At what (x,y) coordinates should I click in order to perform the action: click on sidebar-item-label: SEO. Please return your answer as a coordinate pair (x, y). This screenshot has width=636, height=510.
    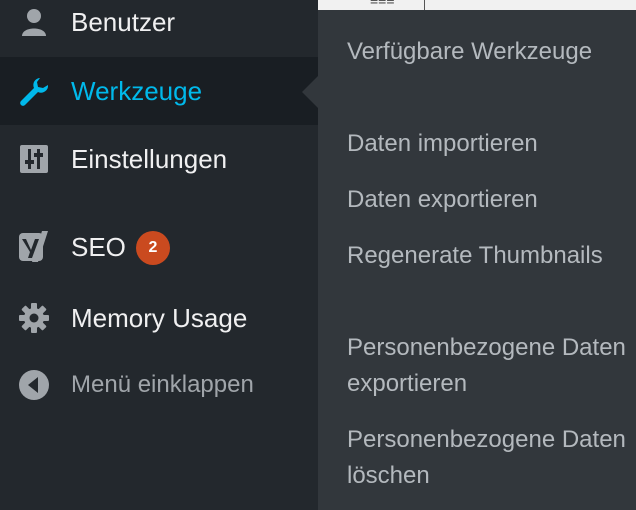
    Looking at the image, I should click on (98, 246).